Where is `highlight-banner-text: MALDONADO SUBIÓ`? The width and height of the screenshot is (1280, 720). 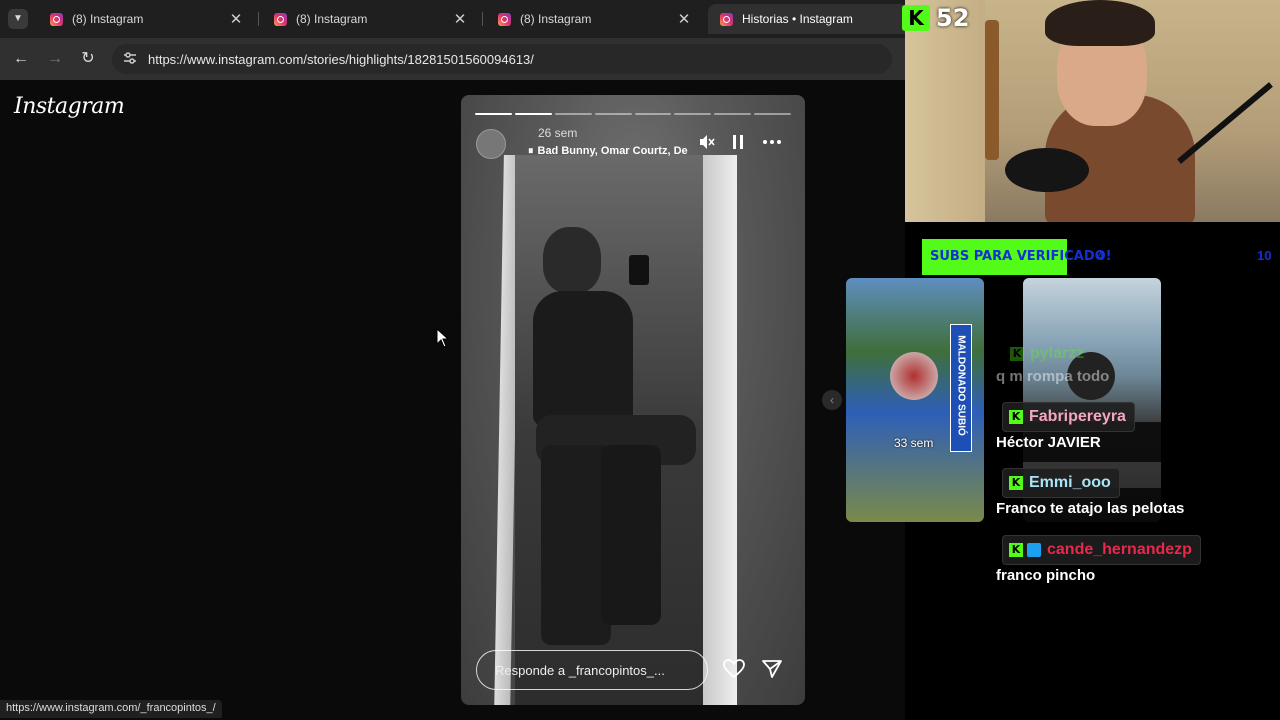
highlight-banner-text: MALDONADO SUBIÓ is located at coordinates (961, 385).